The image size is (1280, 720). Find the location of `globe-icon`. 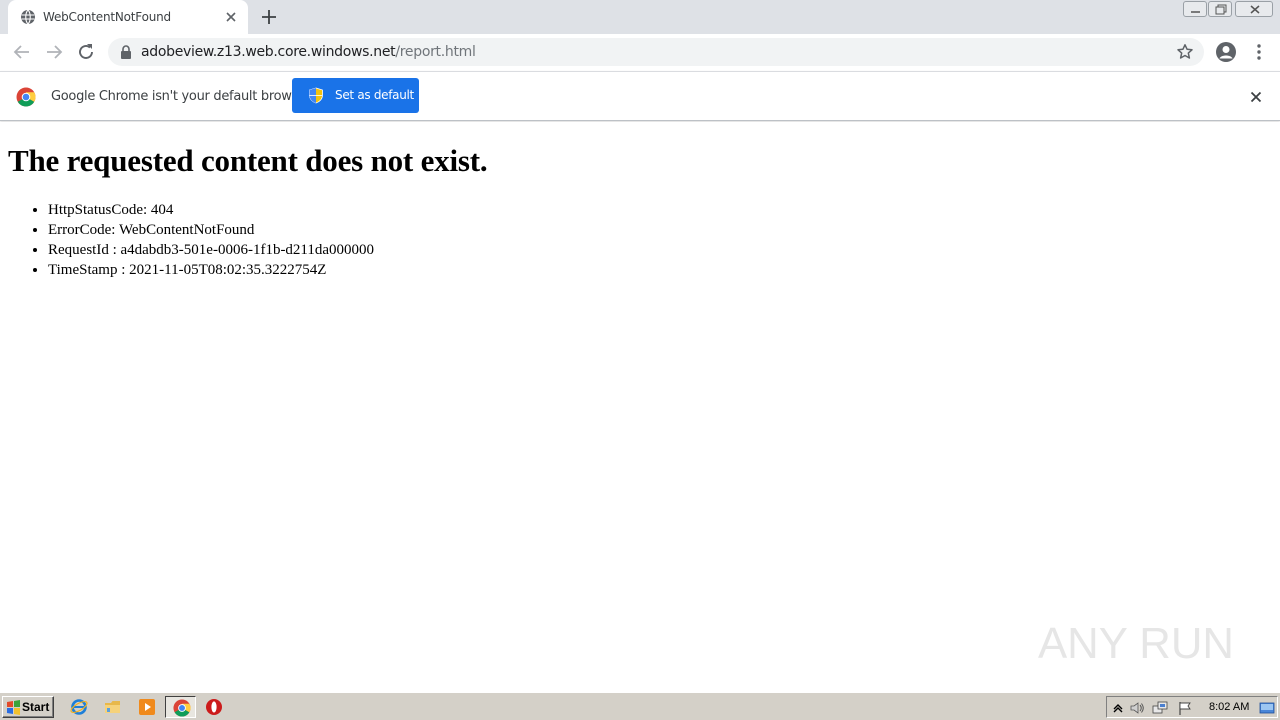

globe-icon is located at coordinates (28, 17).